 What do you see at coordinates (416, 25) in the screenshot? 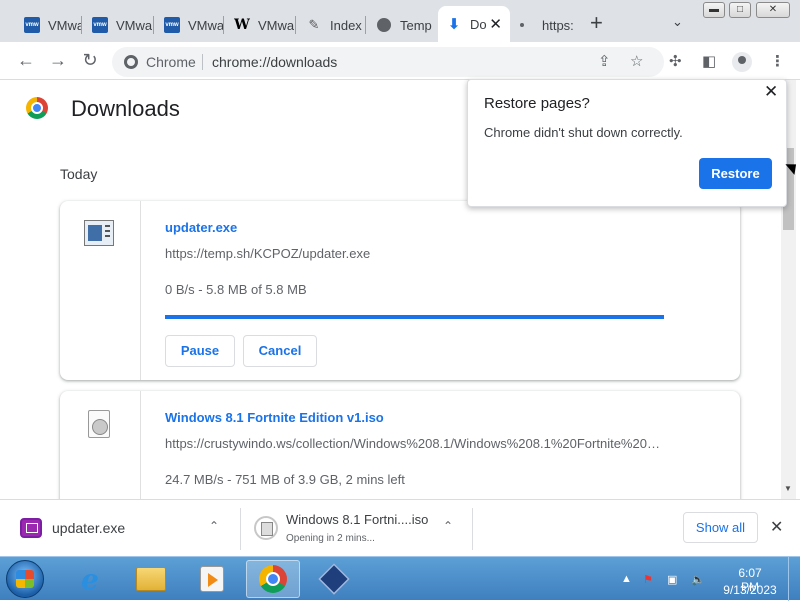
I see `tab-label: Temp` at bounding box center [416, 25].